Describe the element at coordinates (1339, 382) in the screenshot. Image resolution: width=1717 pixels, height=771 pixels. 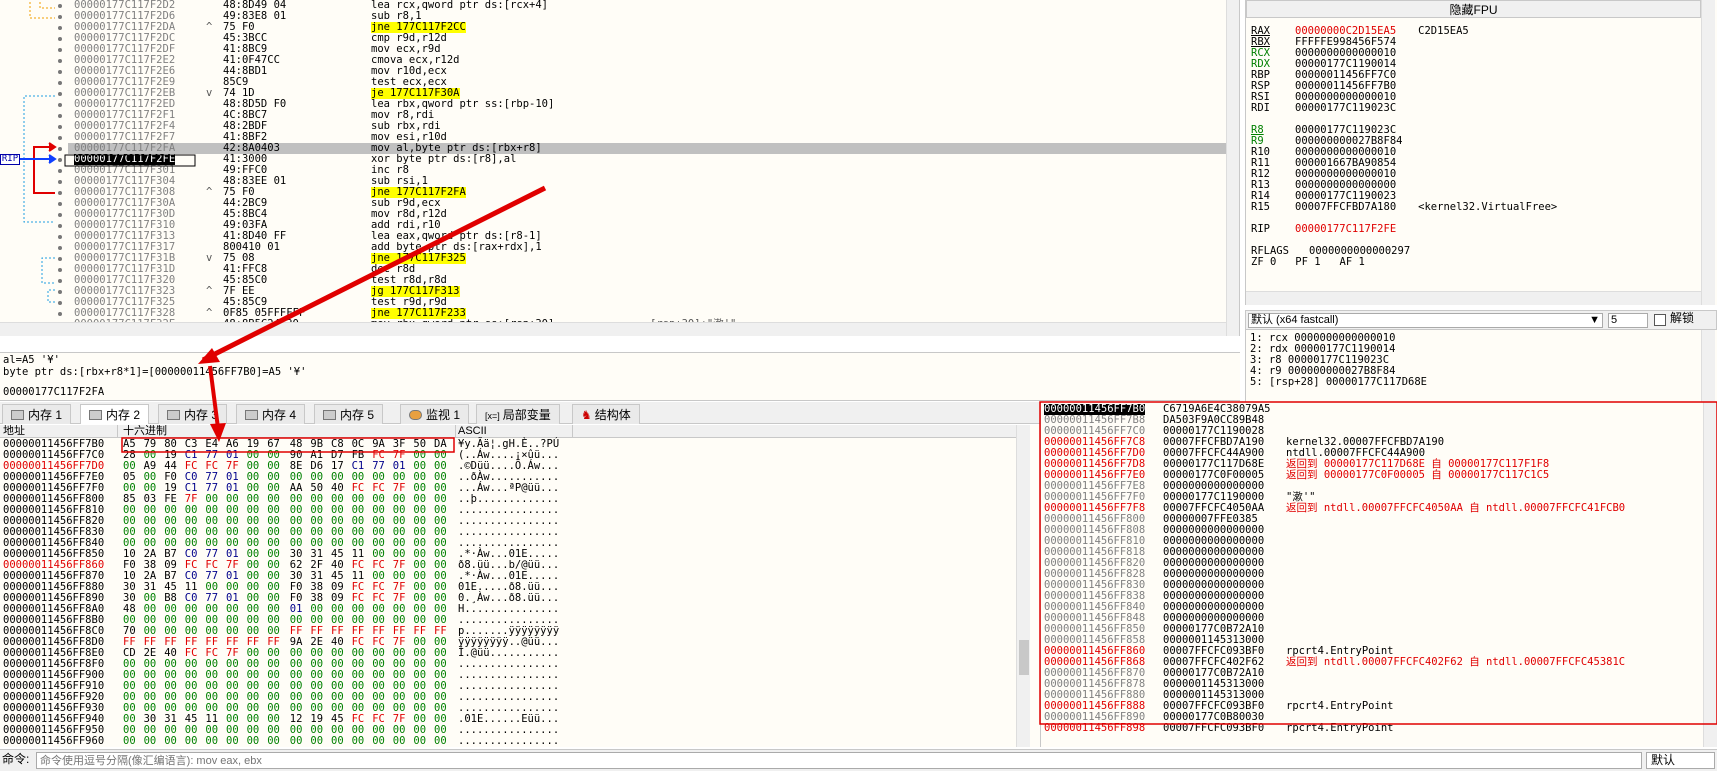
I see `call-arg-line: 5: [rsp+28] 00000177C117D68E` at that location.